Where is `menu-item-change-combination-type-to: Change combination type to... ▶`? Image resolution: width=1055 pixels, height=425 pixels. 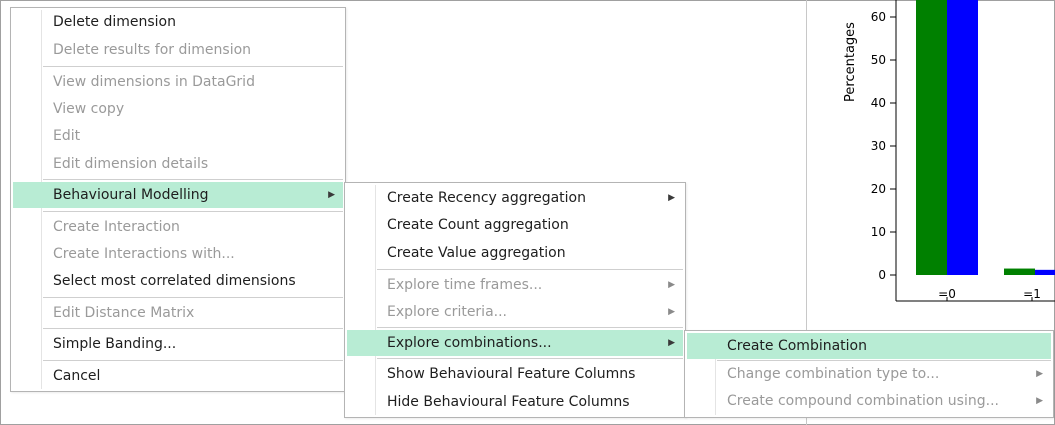
menu-item-change-combination-type-to: Change combination type to... ▶ is located at coordinates (869, 374).